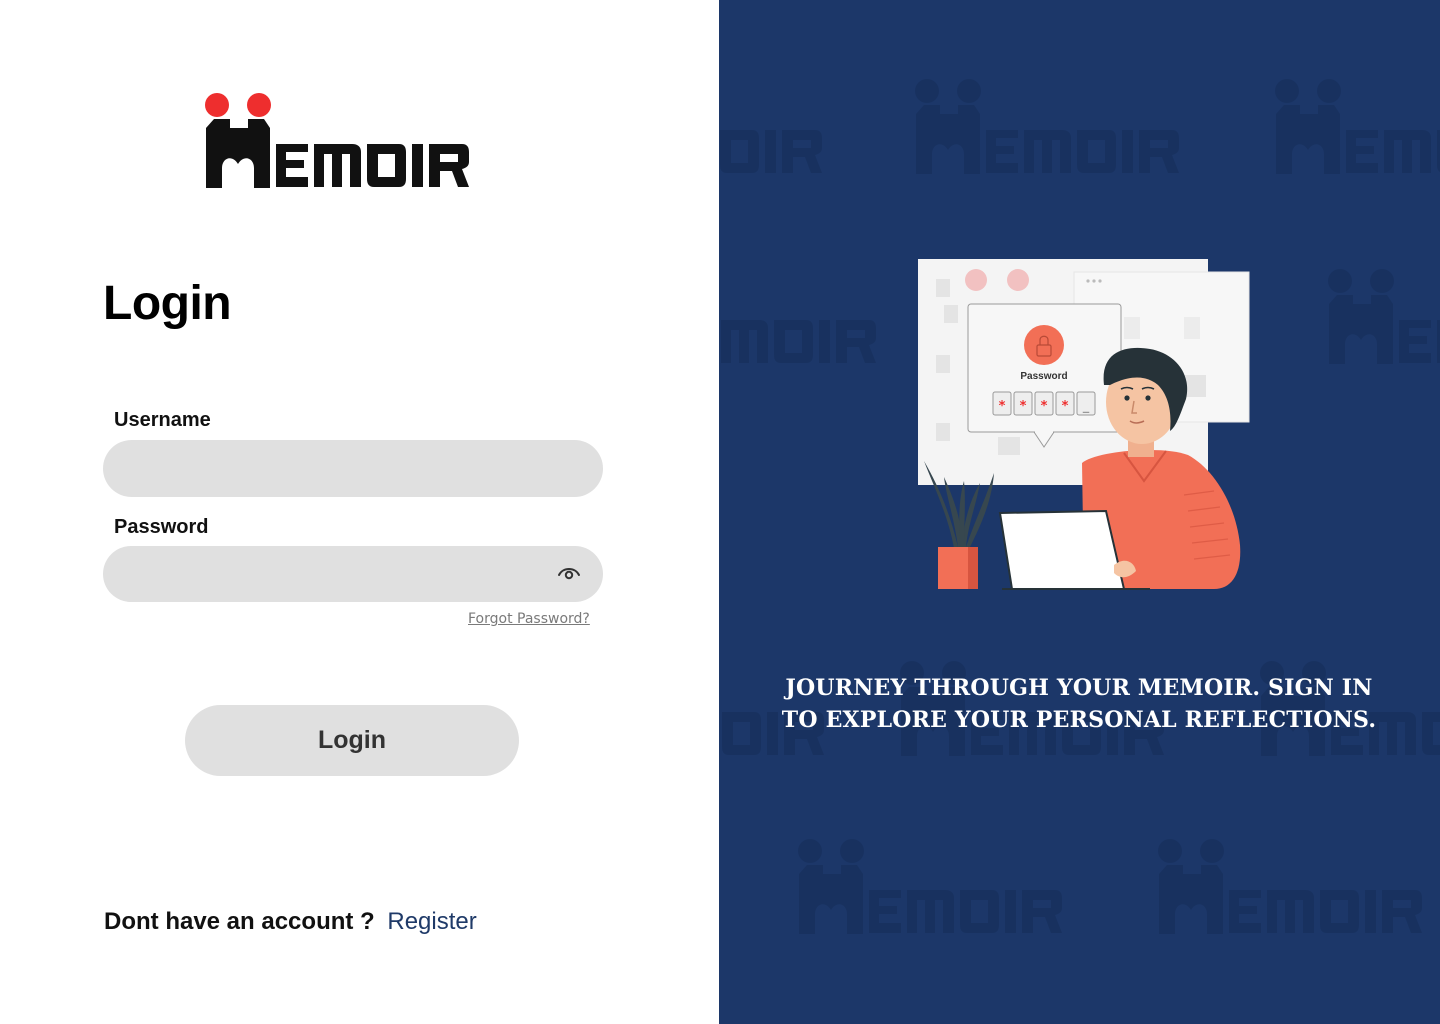 Image resolution: width=1440 pixels, height=1024 pixels. What do you see at coordinates (1086, 406) in the screenshot?
I see `mask-char: _` at bounding box center [1086, 406].